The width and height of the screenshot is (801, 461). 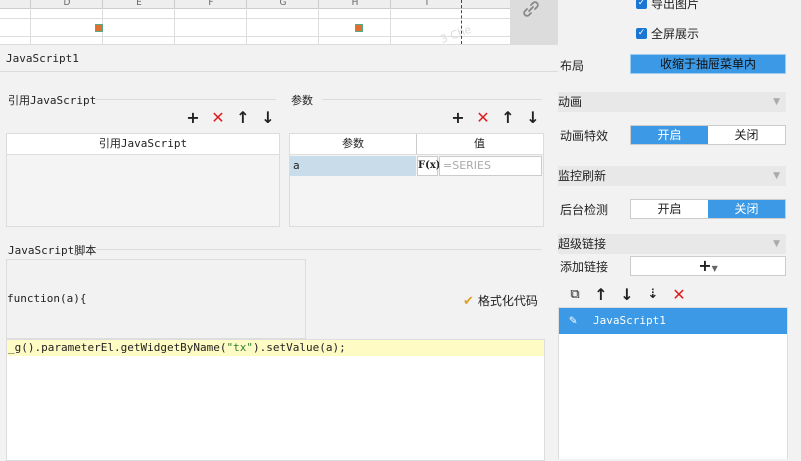 What do you see at coordinates (299, 347) in the screenshot?
I see `code-call-end: ).setValue(a);` at bounding box center [299, 347].